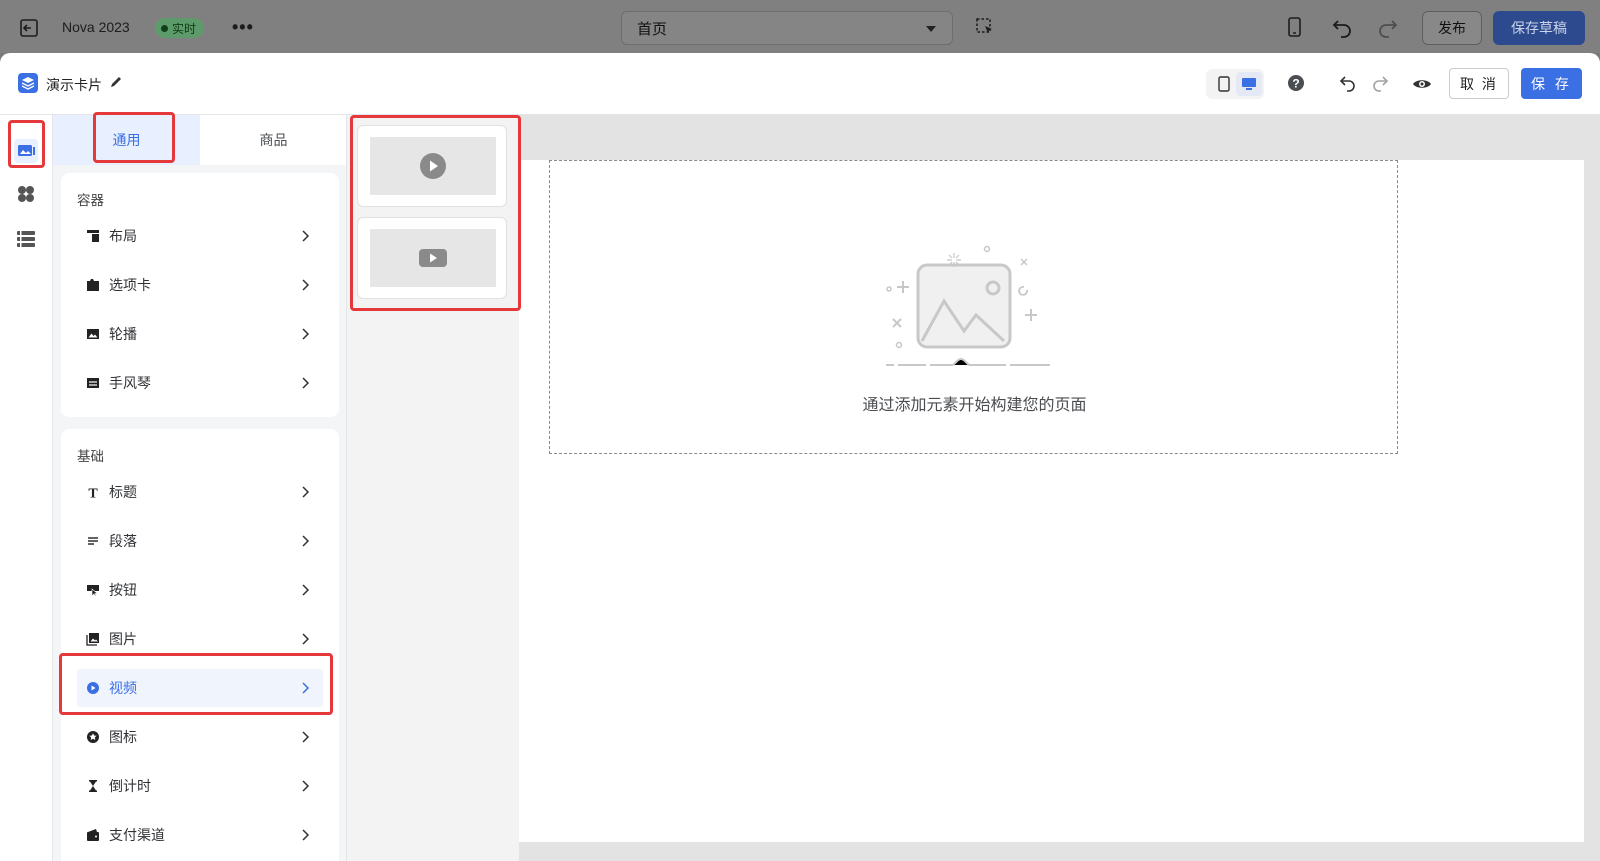 The height and width of the screenshot is (861, 1600). Describe the element at coordinates (974, 405) in the screenshot. I see `empty-state-message: 通过添加元素开始构建您的页面` at that location.